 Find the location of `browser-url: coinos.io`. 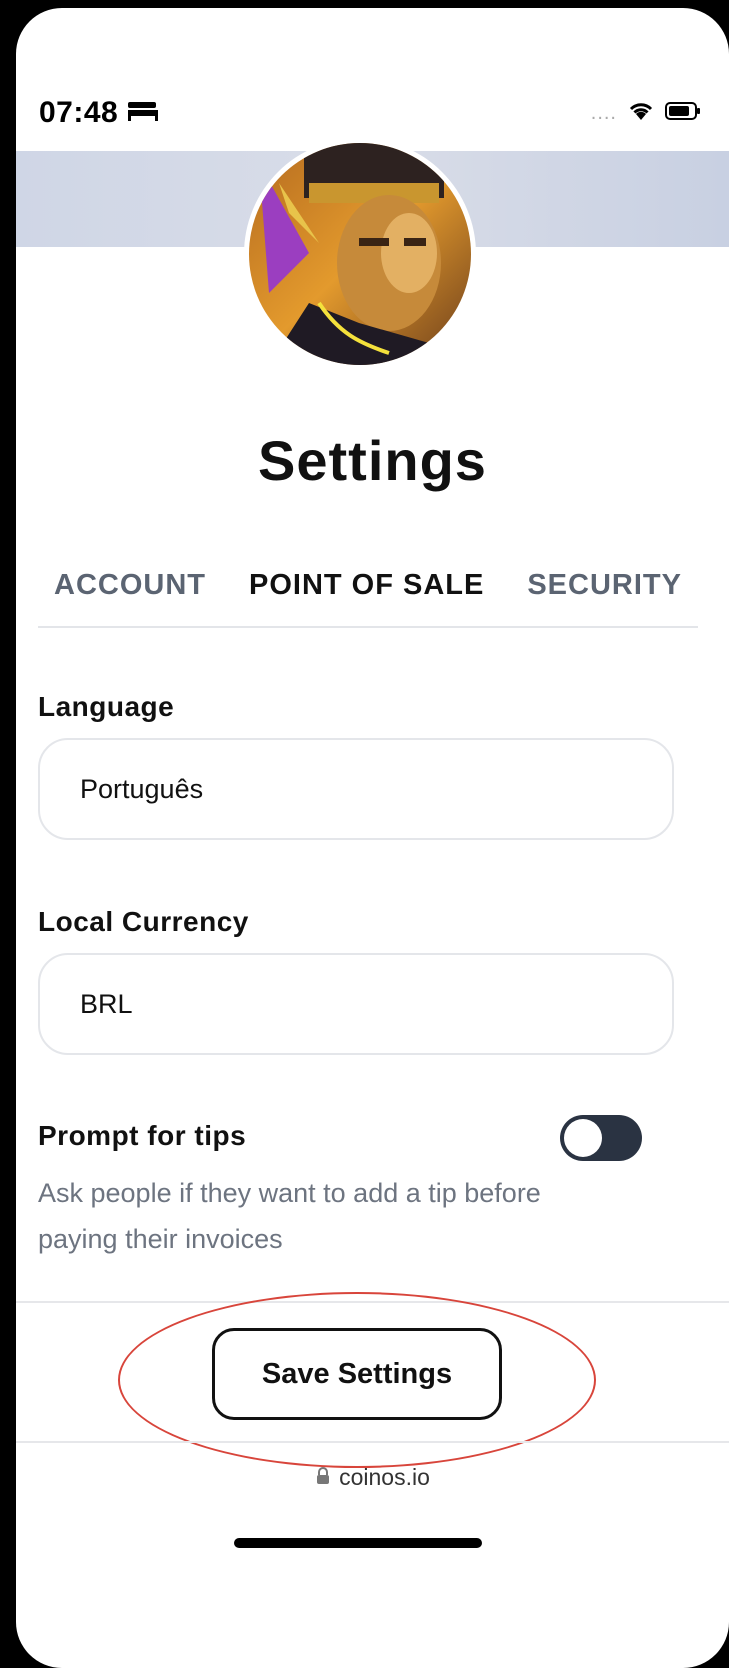

browser-url: coinos.io is located at coordinates (384, 1477).